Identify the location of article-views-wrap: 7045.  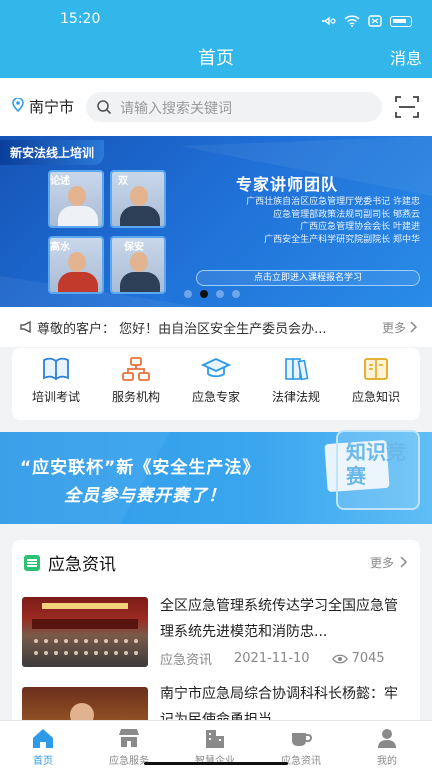
(358, 658).